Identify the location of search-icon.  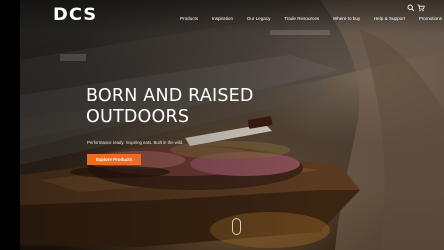
(411, 8).